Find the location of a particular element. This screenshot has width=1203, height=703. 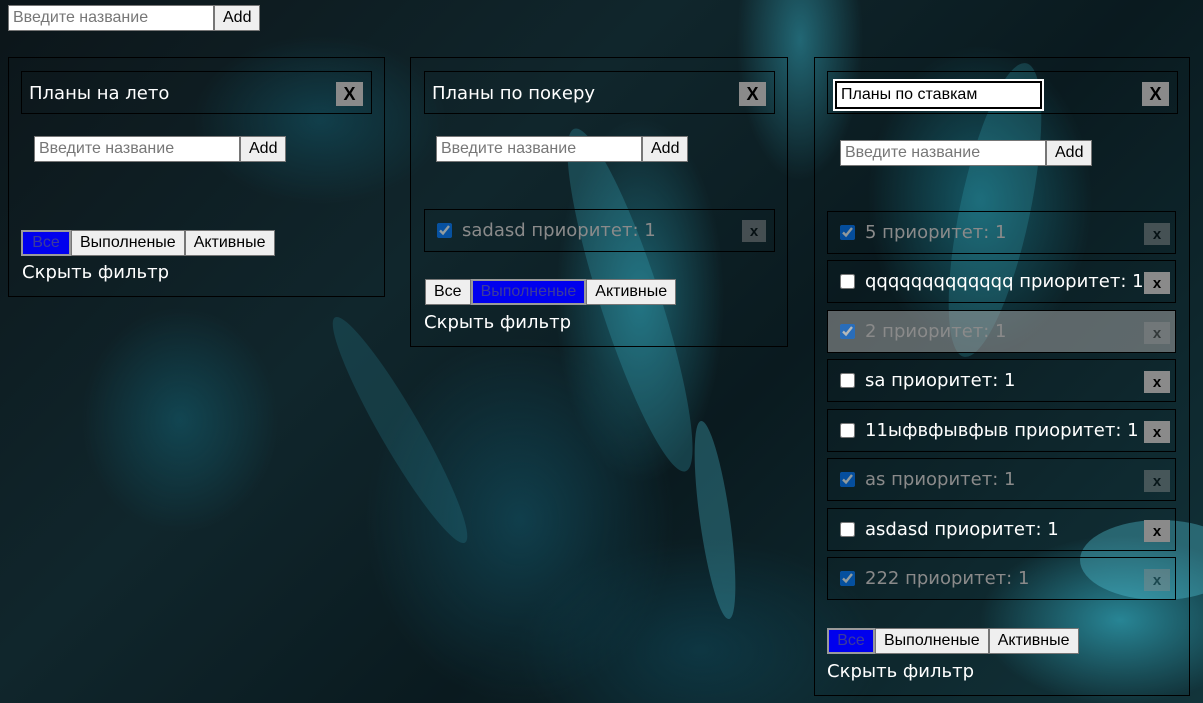

task-item: asdasd приоритет: 1 x is located at coordinates (1001, 529).